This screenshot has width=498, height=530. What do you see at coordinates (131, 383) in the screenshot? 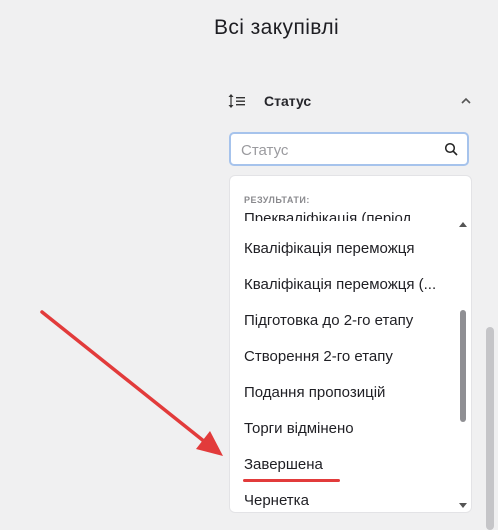
I see `annotation-arrow` at bounding box center [131, 383].